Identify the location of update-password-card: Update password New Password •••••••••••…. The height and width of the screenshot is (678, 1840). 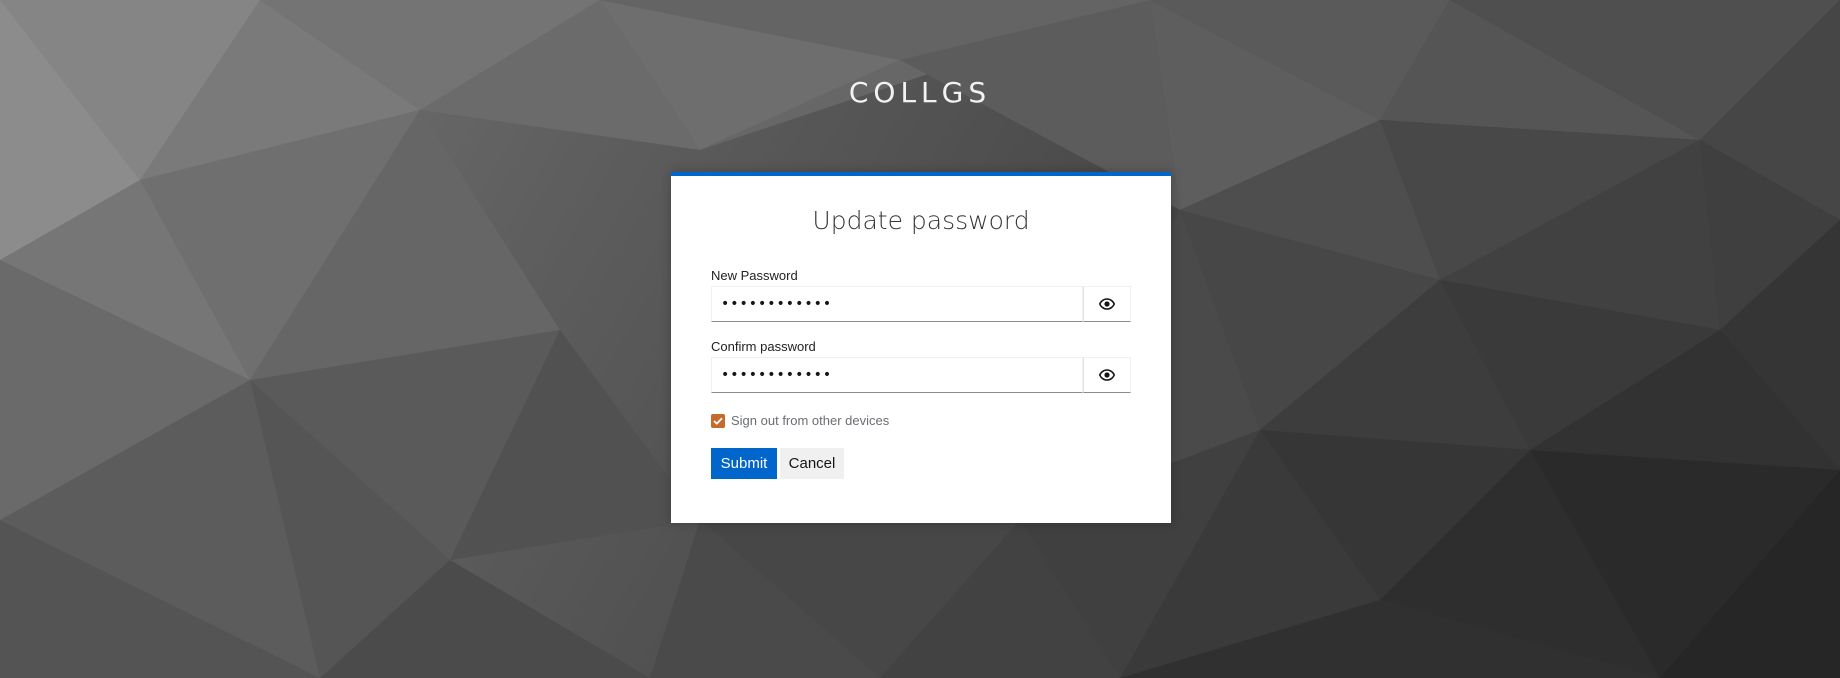
(921, 347).